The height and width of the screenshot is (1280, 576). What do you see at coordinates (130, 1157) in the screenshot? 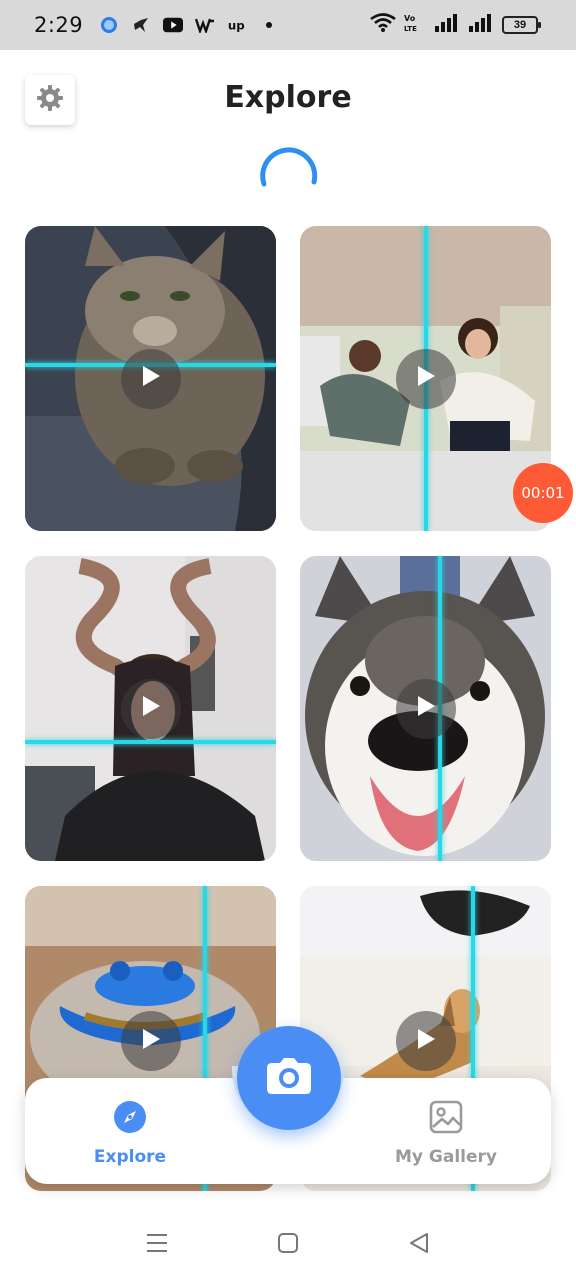
I see `nav-explore-label: Explore` at bounding box center [130, 1157].